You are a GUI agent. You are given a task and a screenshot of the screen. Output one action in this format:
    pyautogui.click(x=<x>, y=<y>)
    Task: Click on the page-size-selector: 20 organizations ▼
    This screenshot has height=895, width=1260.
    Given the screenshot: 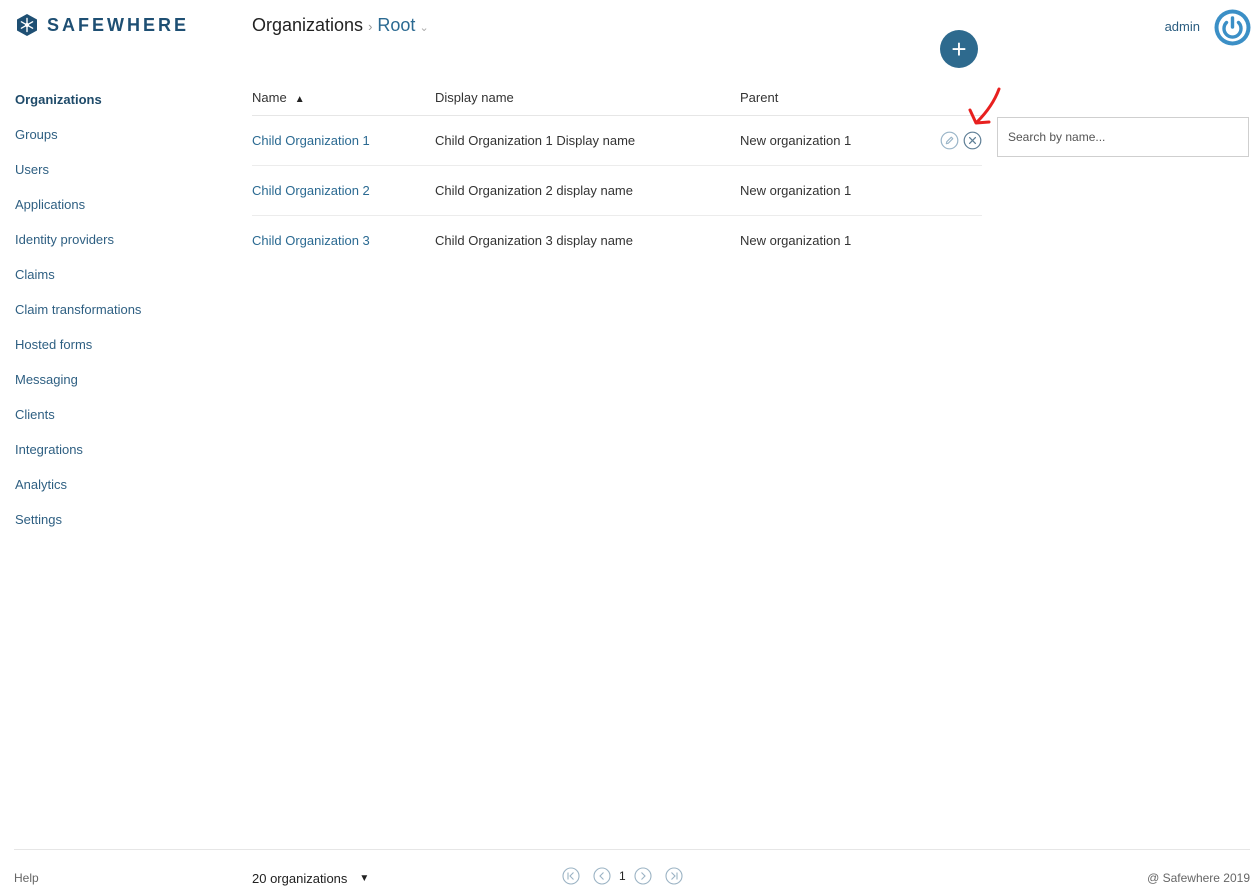 What is the action you would take?
    pyautogui.click(x=310, y=878)
    